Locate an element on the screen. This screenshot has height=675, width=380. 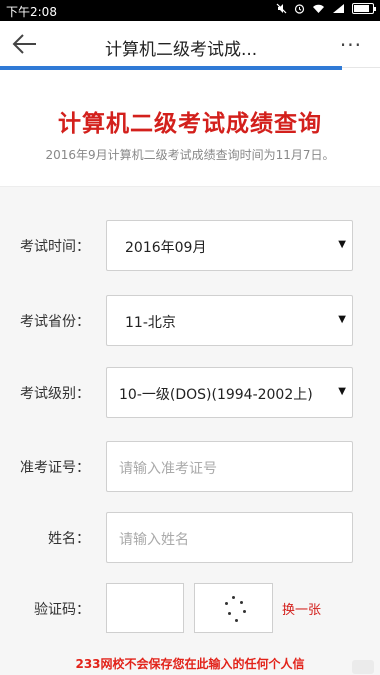
mute-icon is located at coordinates (281, 8).